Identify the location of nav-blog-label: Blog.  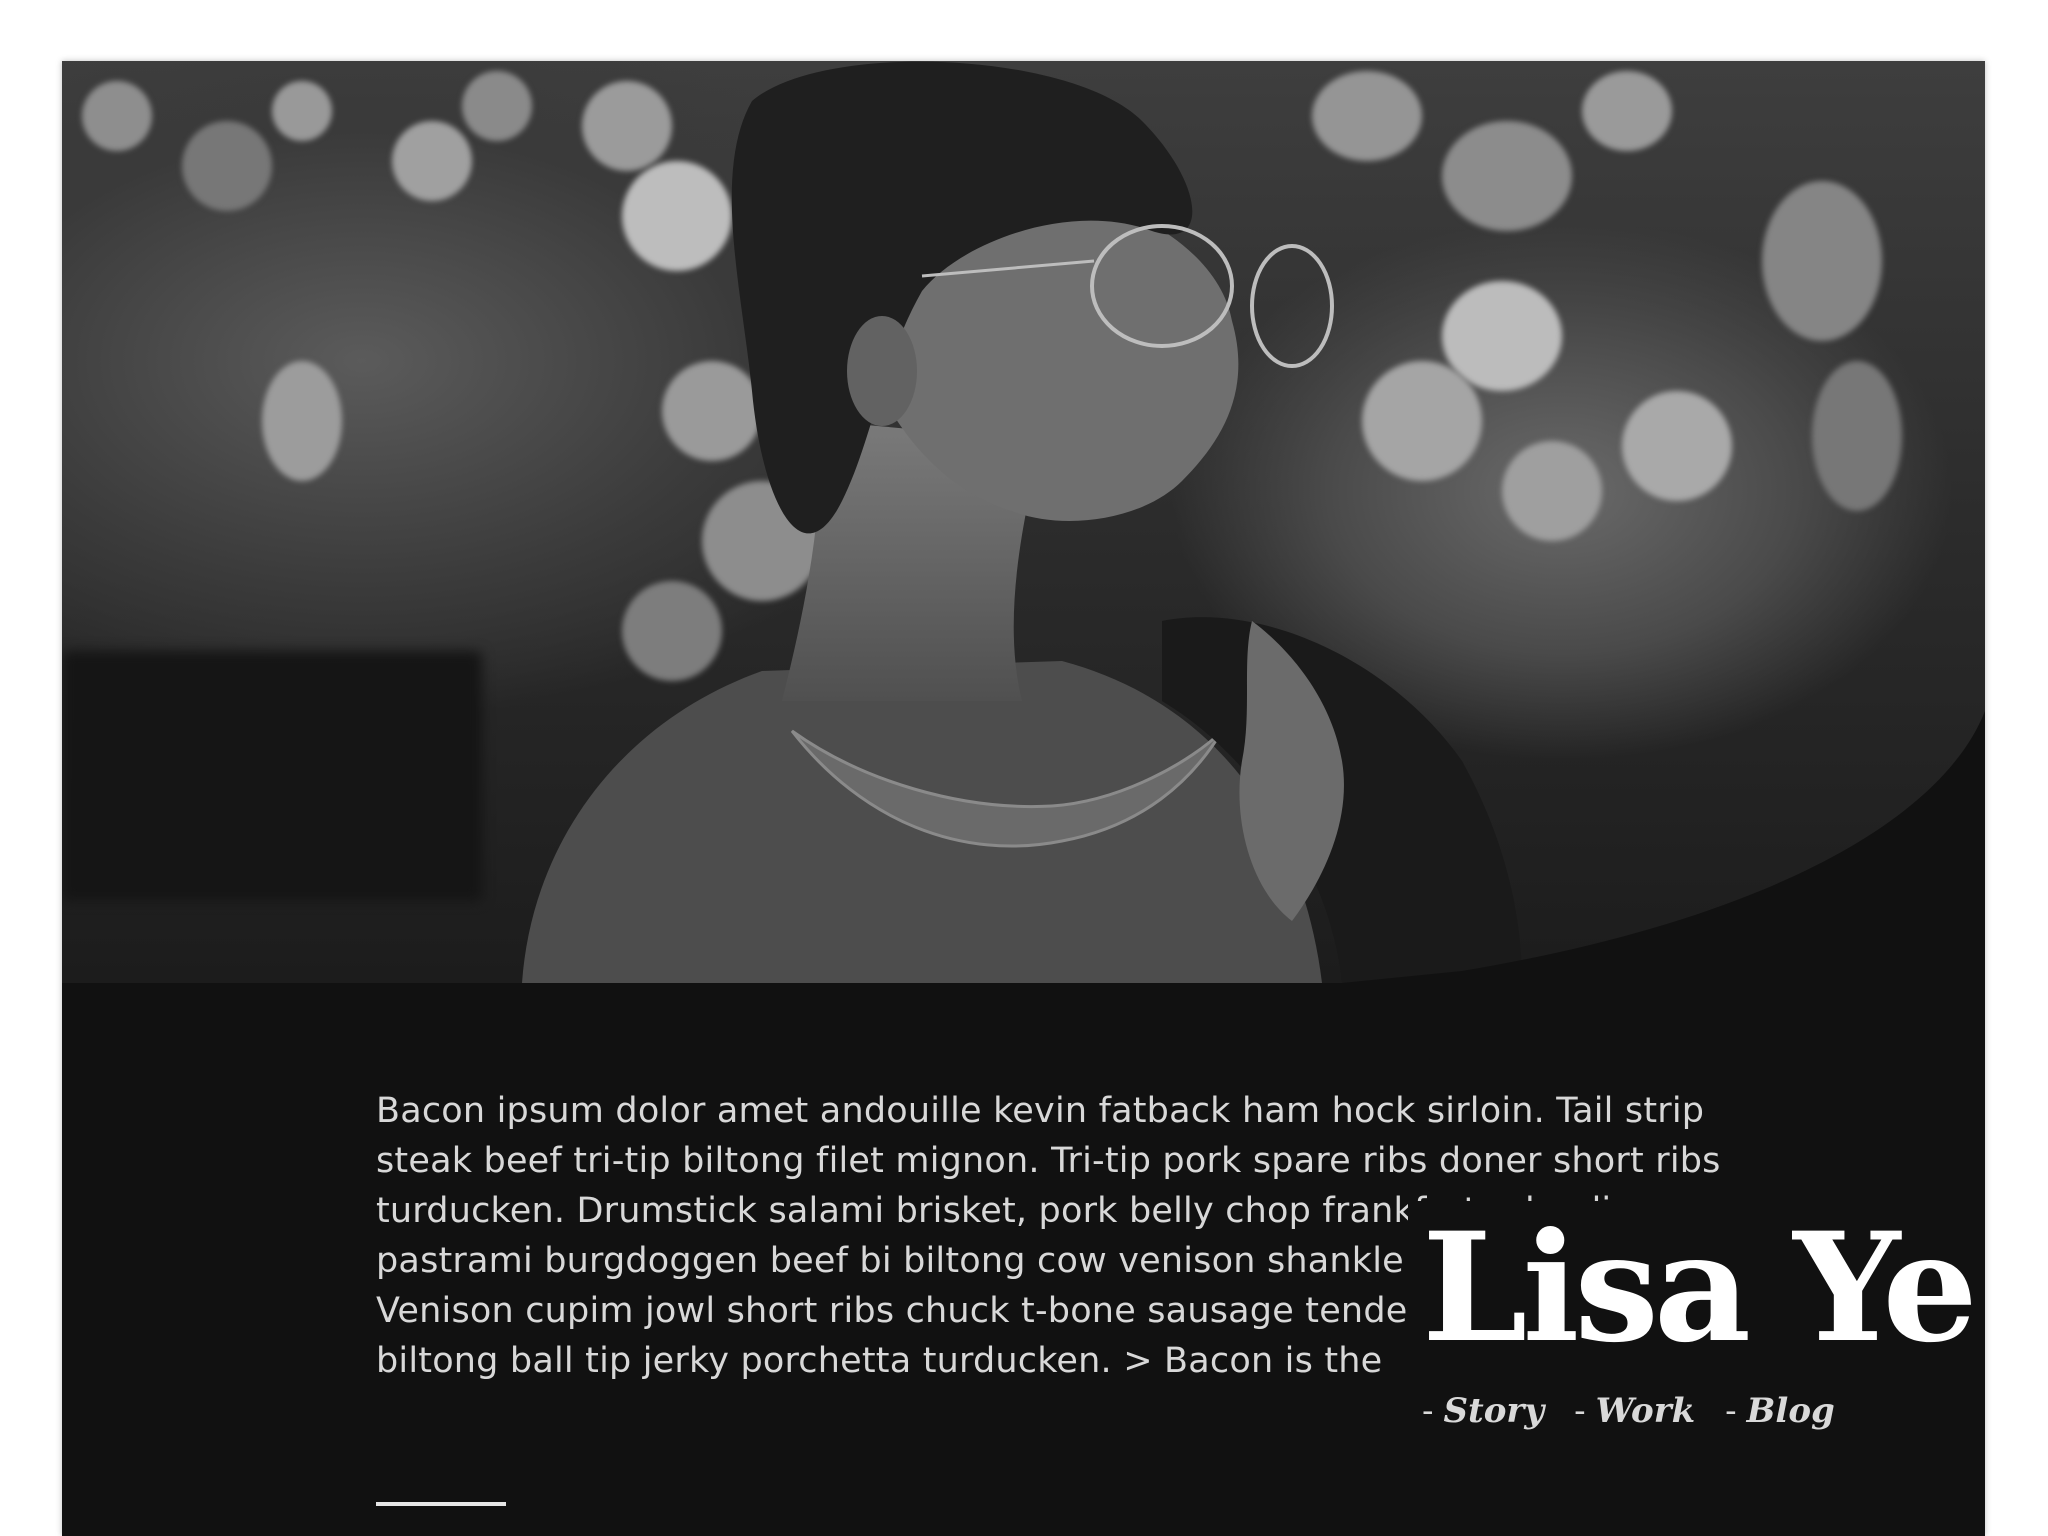
(1790, 1411).